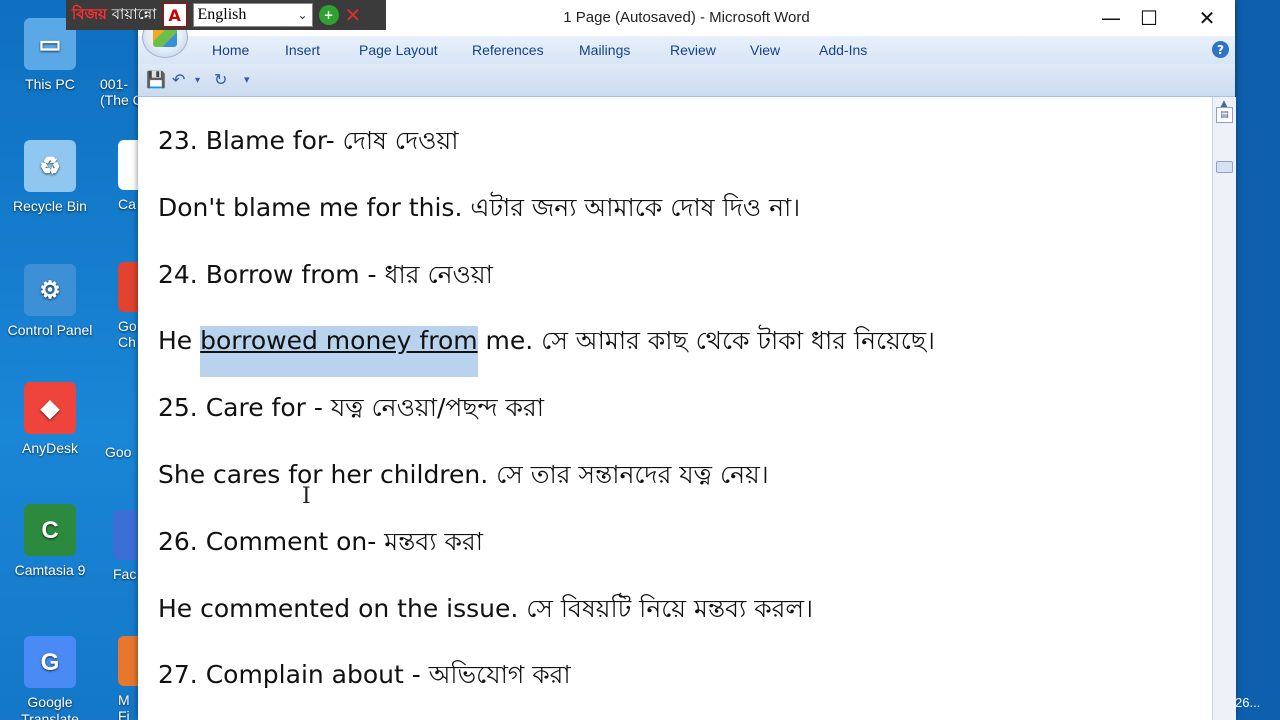  What do you see at coordinates (351, 407) in the screenshot?
I see `doc-line: 25. Care for - যত্ন নেওয়া/পছন্দ করা` at bounding box center [351, 407].